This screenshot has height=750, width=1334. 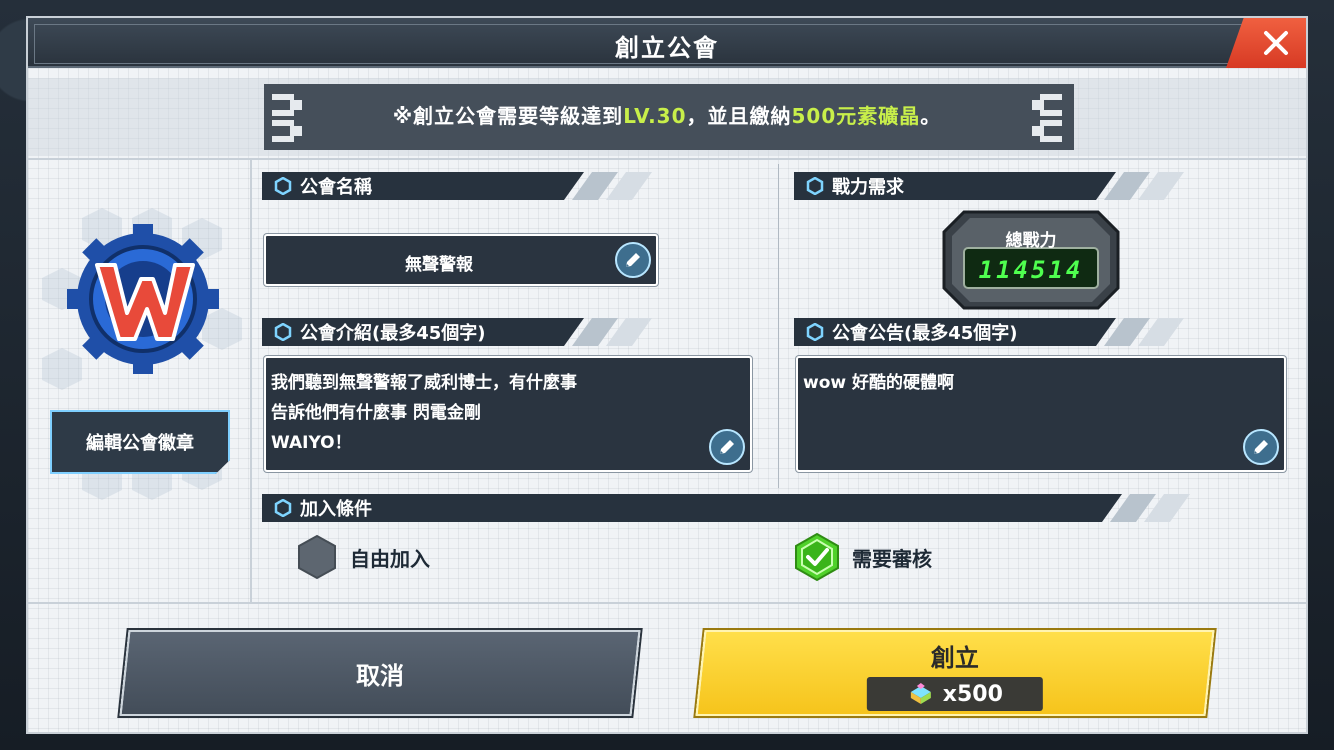 What do you see at coordinates (920, 693) in the screenshot?
I see `element-crystal-icon` at bounding box center [920, 693].